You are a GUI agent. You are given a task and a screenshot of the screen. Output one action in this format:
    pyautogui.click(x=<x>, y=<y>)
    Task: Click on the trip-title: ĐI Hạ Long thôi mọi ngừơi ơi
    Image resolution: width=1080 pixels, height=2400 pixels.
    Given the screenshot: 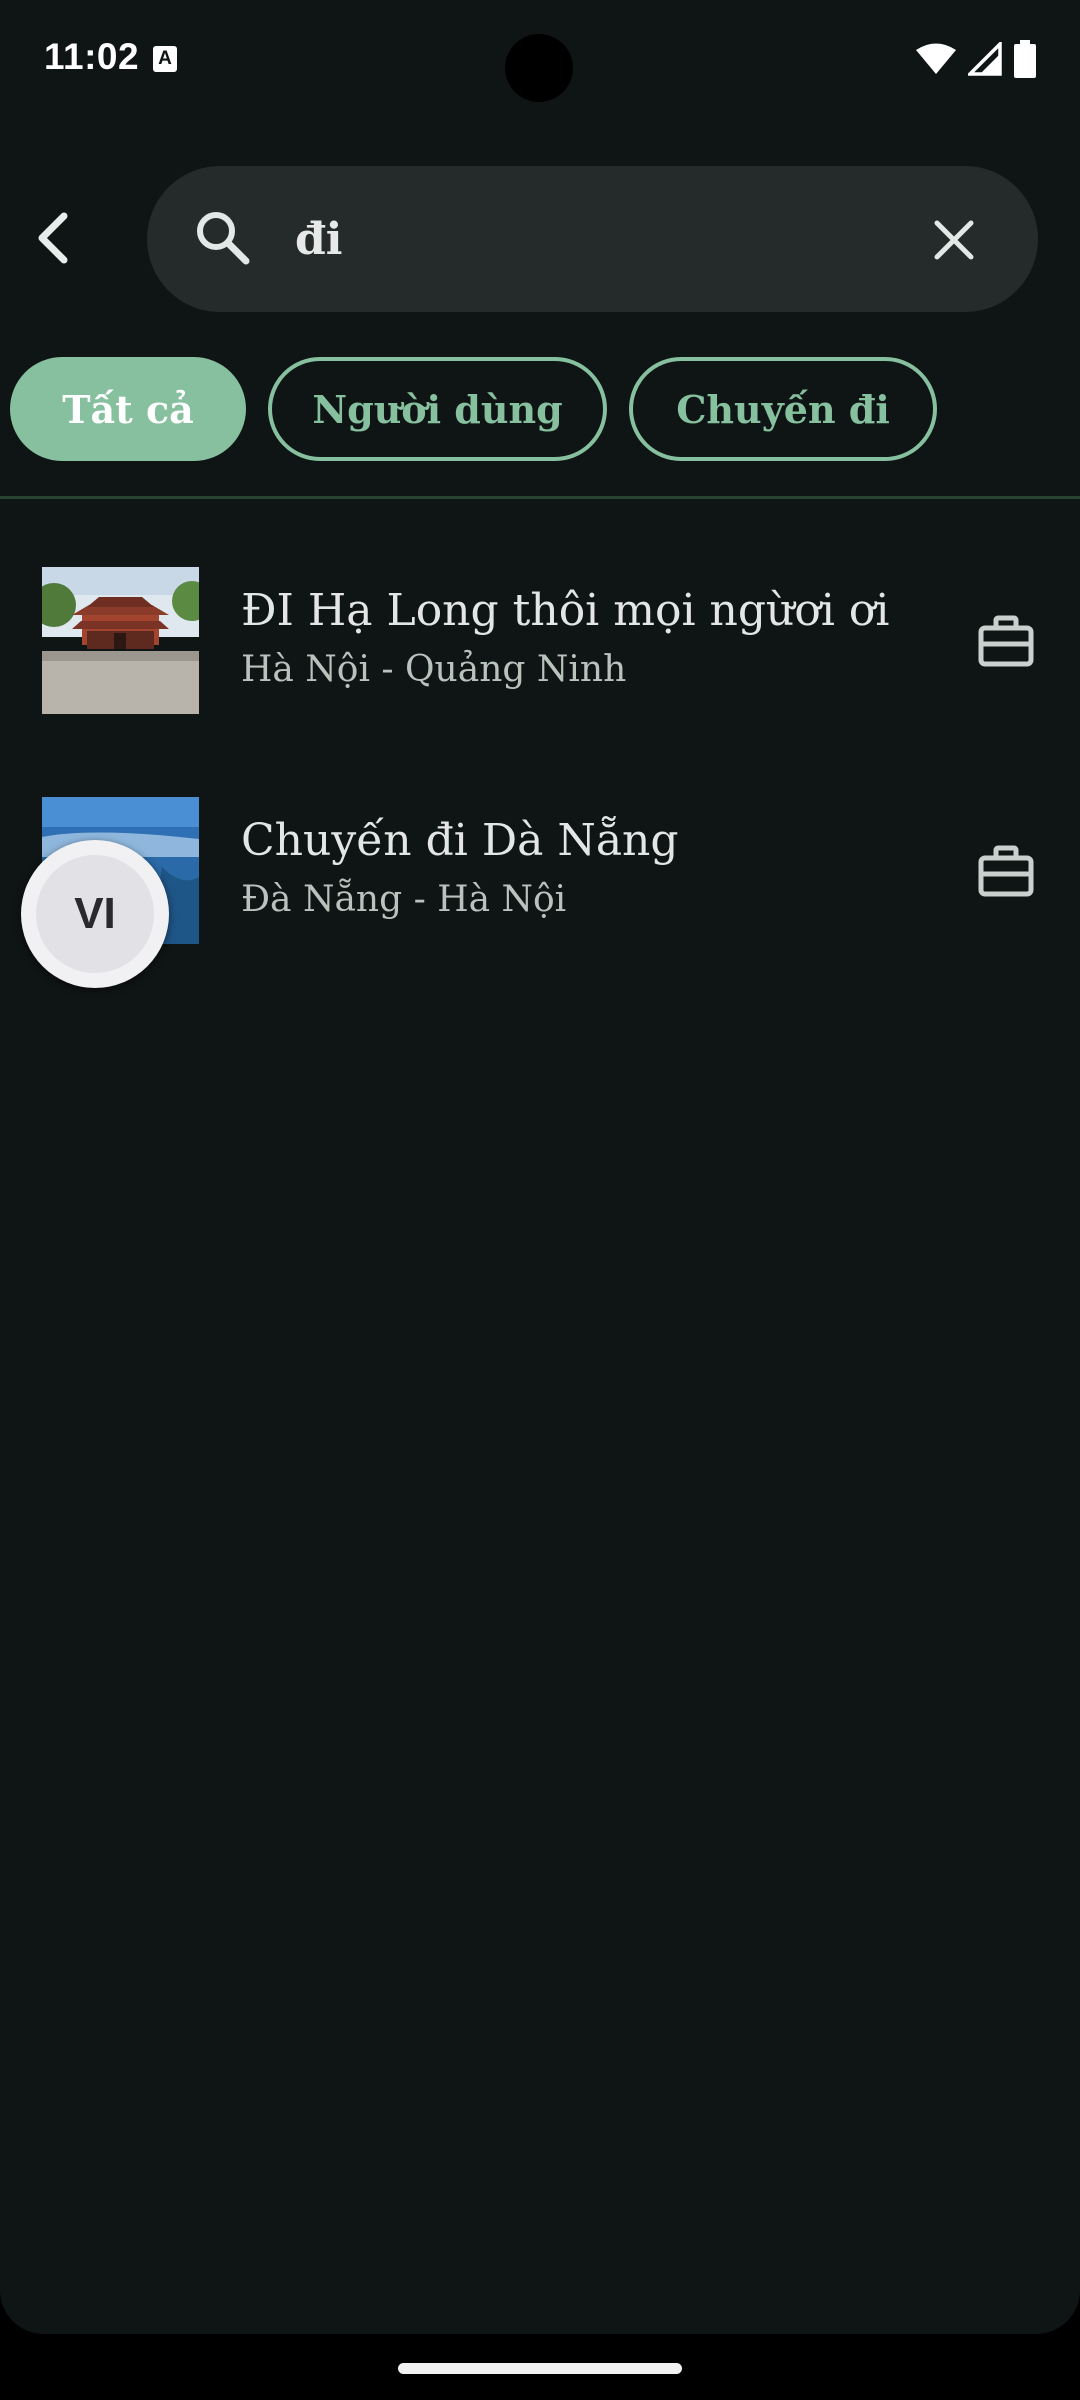 What is the action you would take?
    pyautogui.click(x=565, y=610)
    